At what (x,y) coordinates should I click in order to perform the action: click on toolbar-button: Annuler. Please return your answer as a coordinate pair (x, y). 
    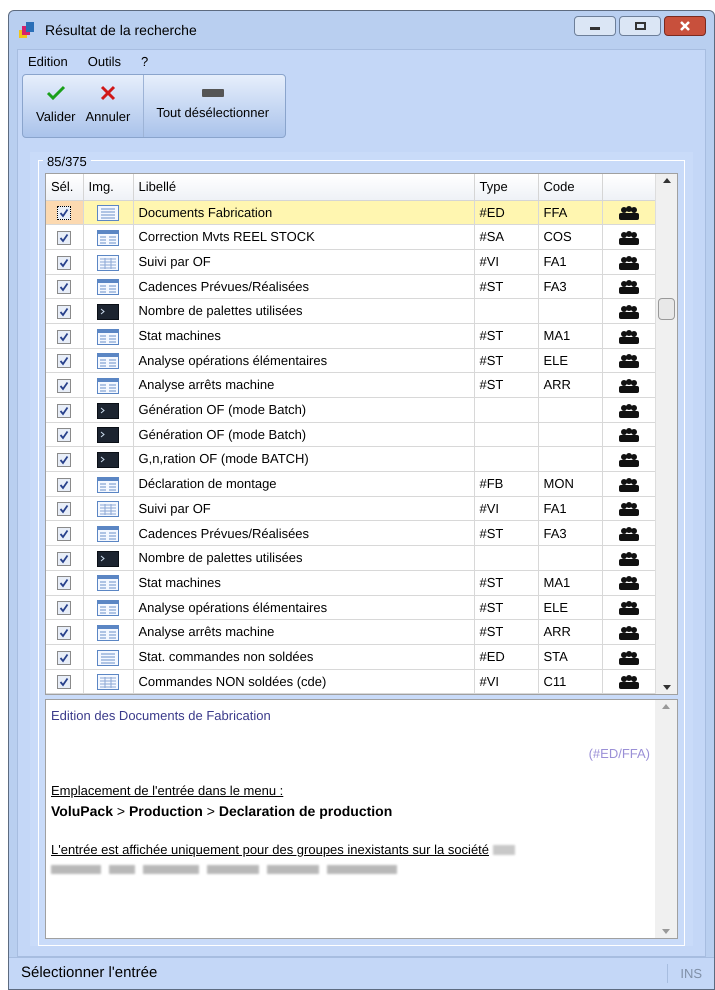
    Looking at the image, I should click on (108, 106).